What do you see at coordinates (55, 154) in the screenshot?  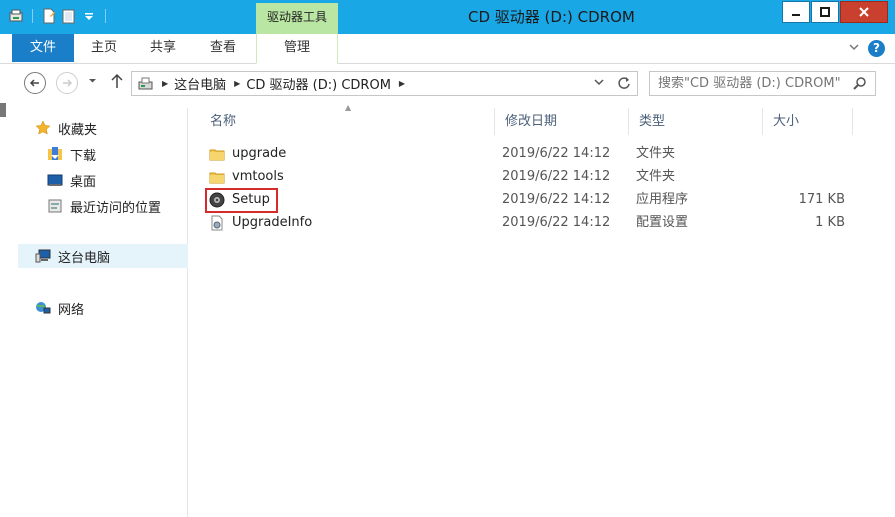 I see `downloads-icon` at bounding box center [55, 154].